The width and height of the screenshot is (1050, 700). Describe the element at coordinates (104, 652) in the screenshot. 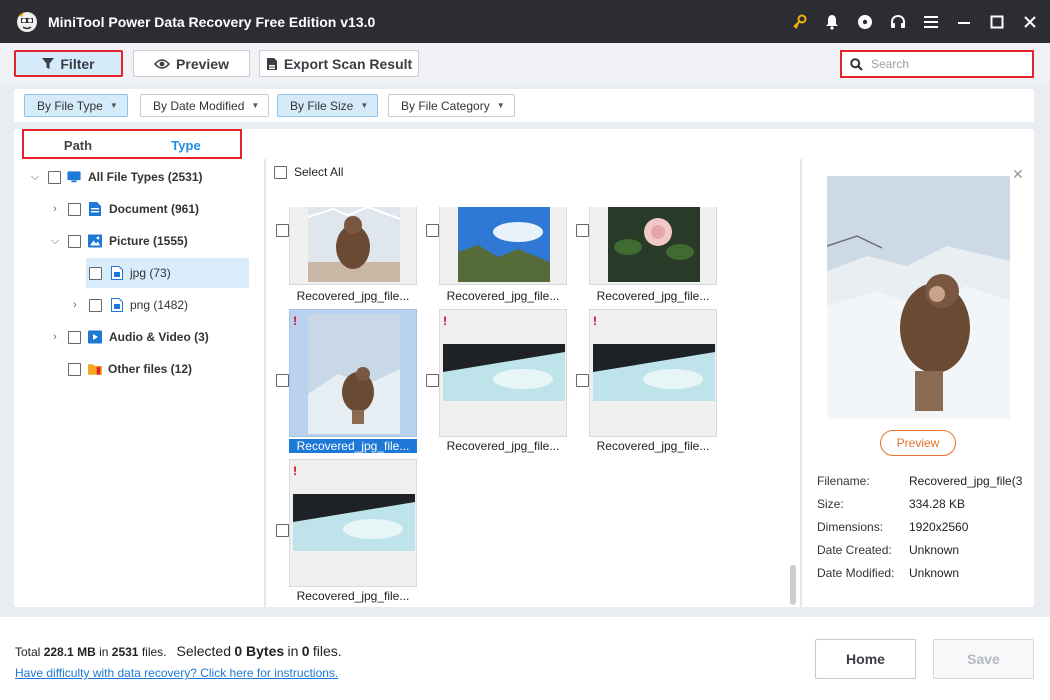

I see `summary-text: in` at that location.